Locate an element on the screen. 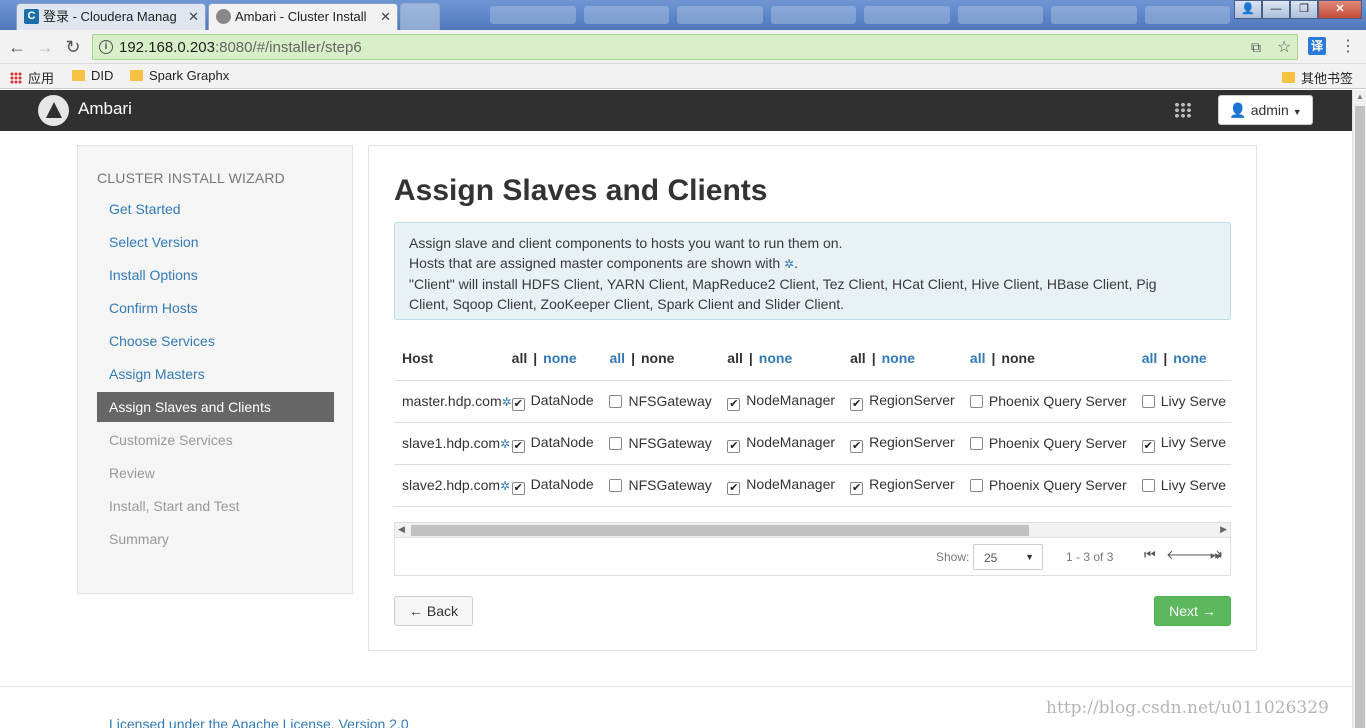 Image resolution: width=1366 pixels, height=728 pixels. component-cell: RegionServer is located at coordinates (910, 401).